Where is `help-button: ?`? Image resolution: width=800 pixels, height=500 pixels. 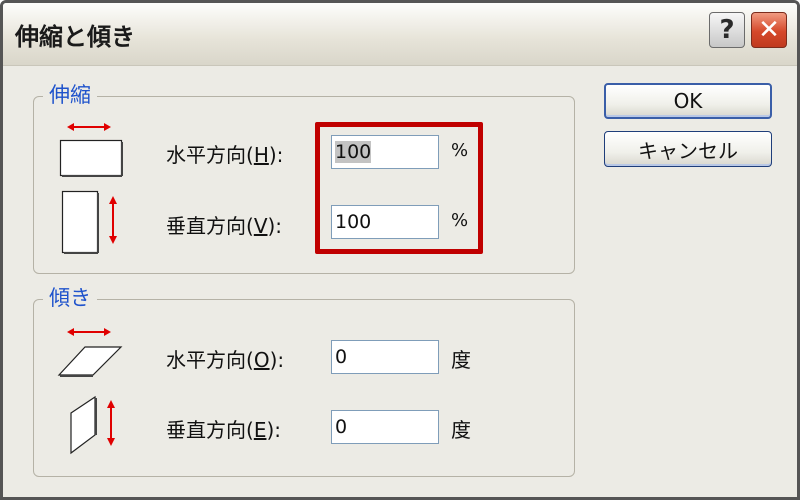
help-button: ? is located at coordinates (727, 30).